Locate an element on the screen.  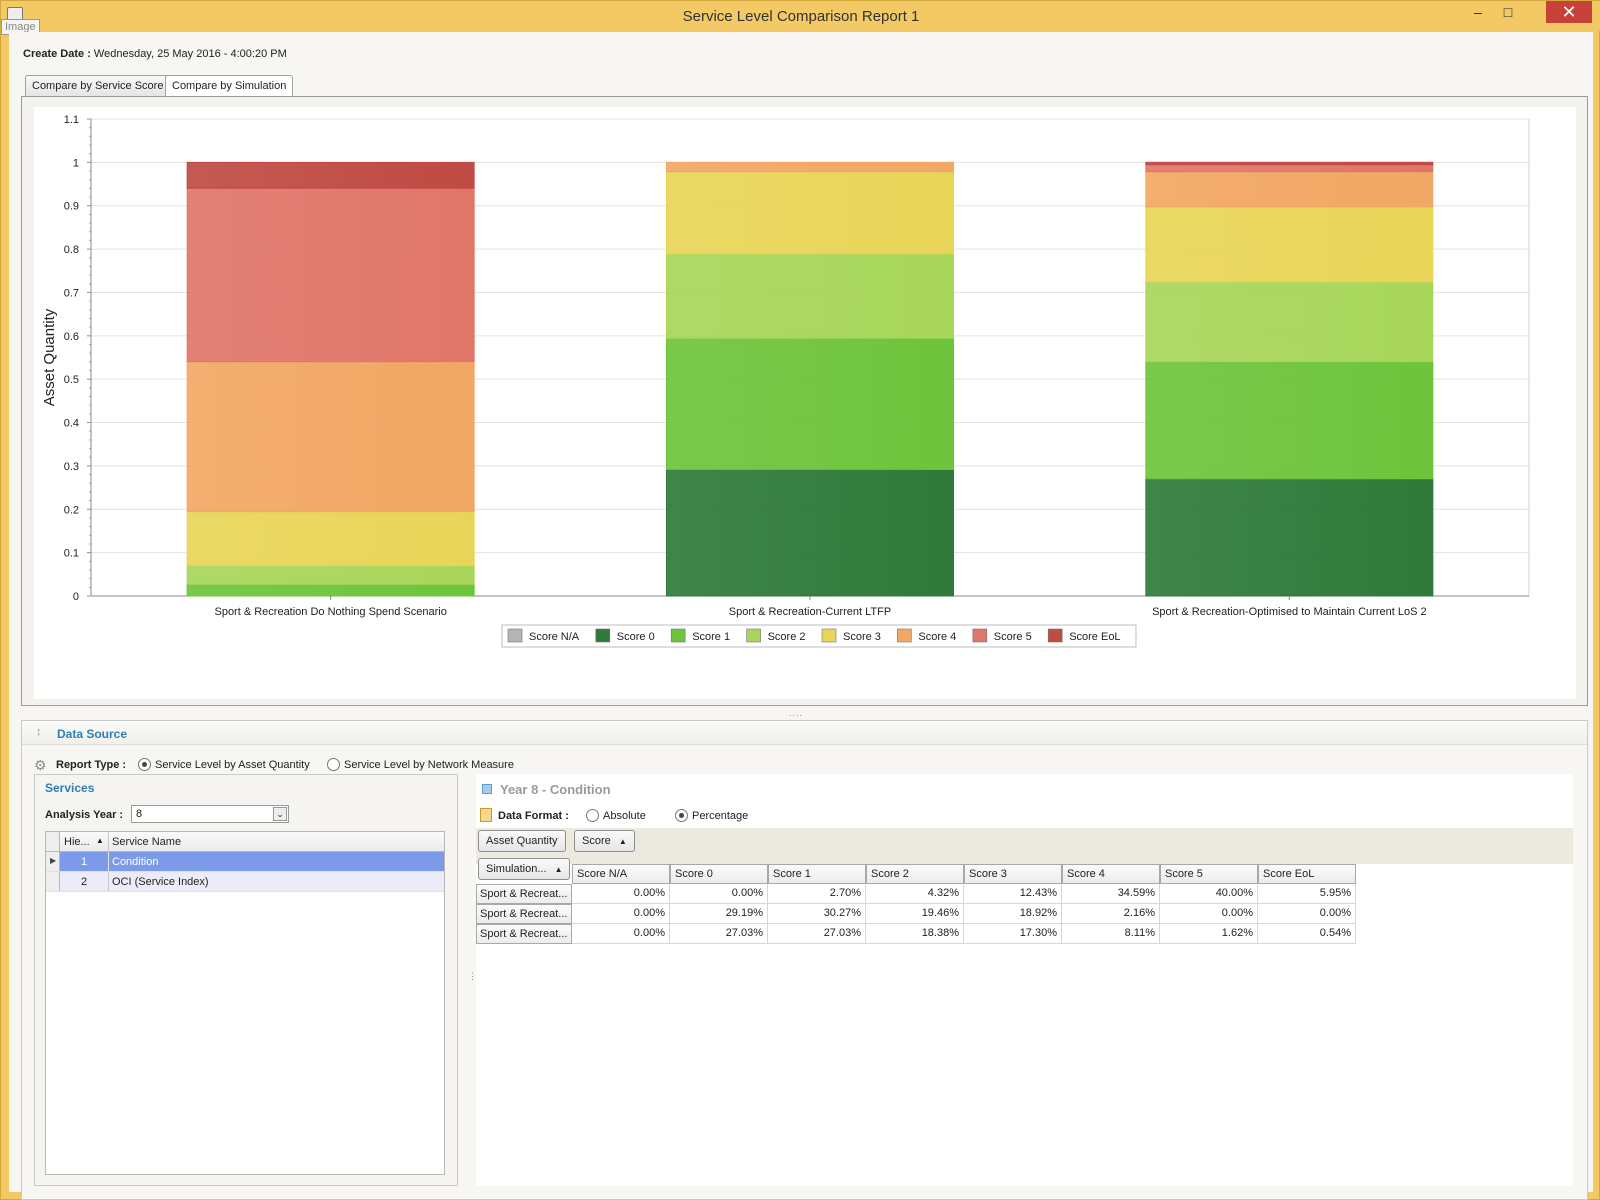
pivot-cell: 29.19% is located at coordinates (719, 914).